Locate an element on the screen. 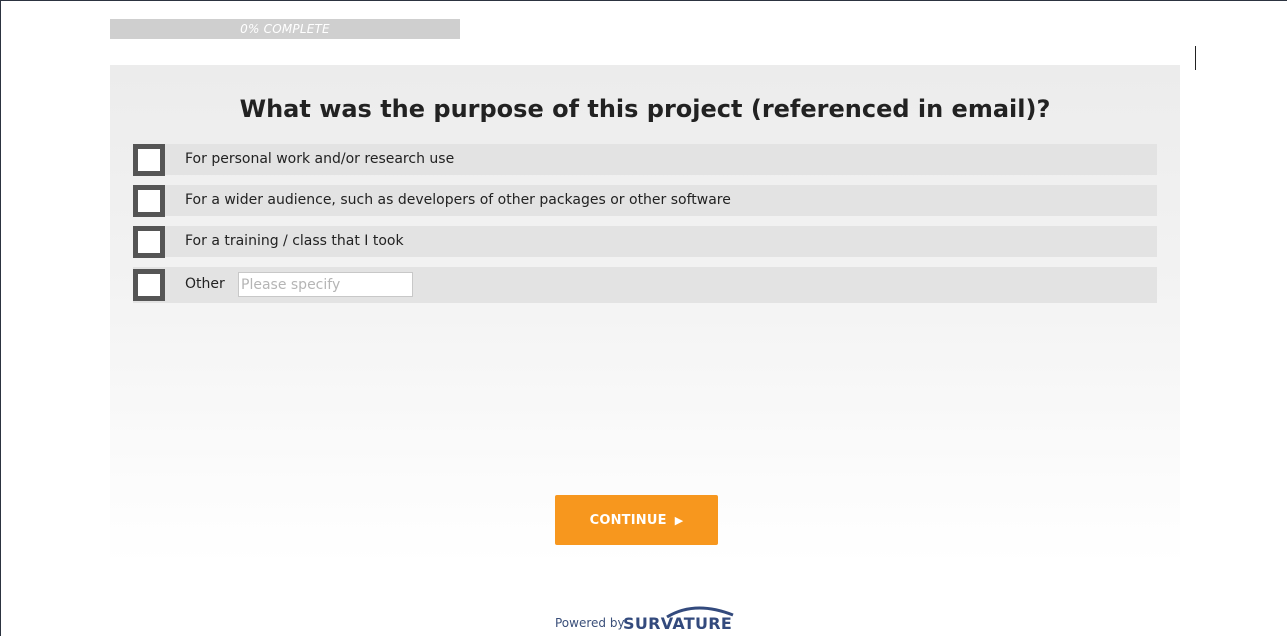 This screenshot has height=636, width=1287. footer-branding: Powered by SURVATURE is located at coordinates (650, 619).